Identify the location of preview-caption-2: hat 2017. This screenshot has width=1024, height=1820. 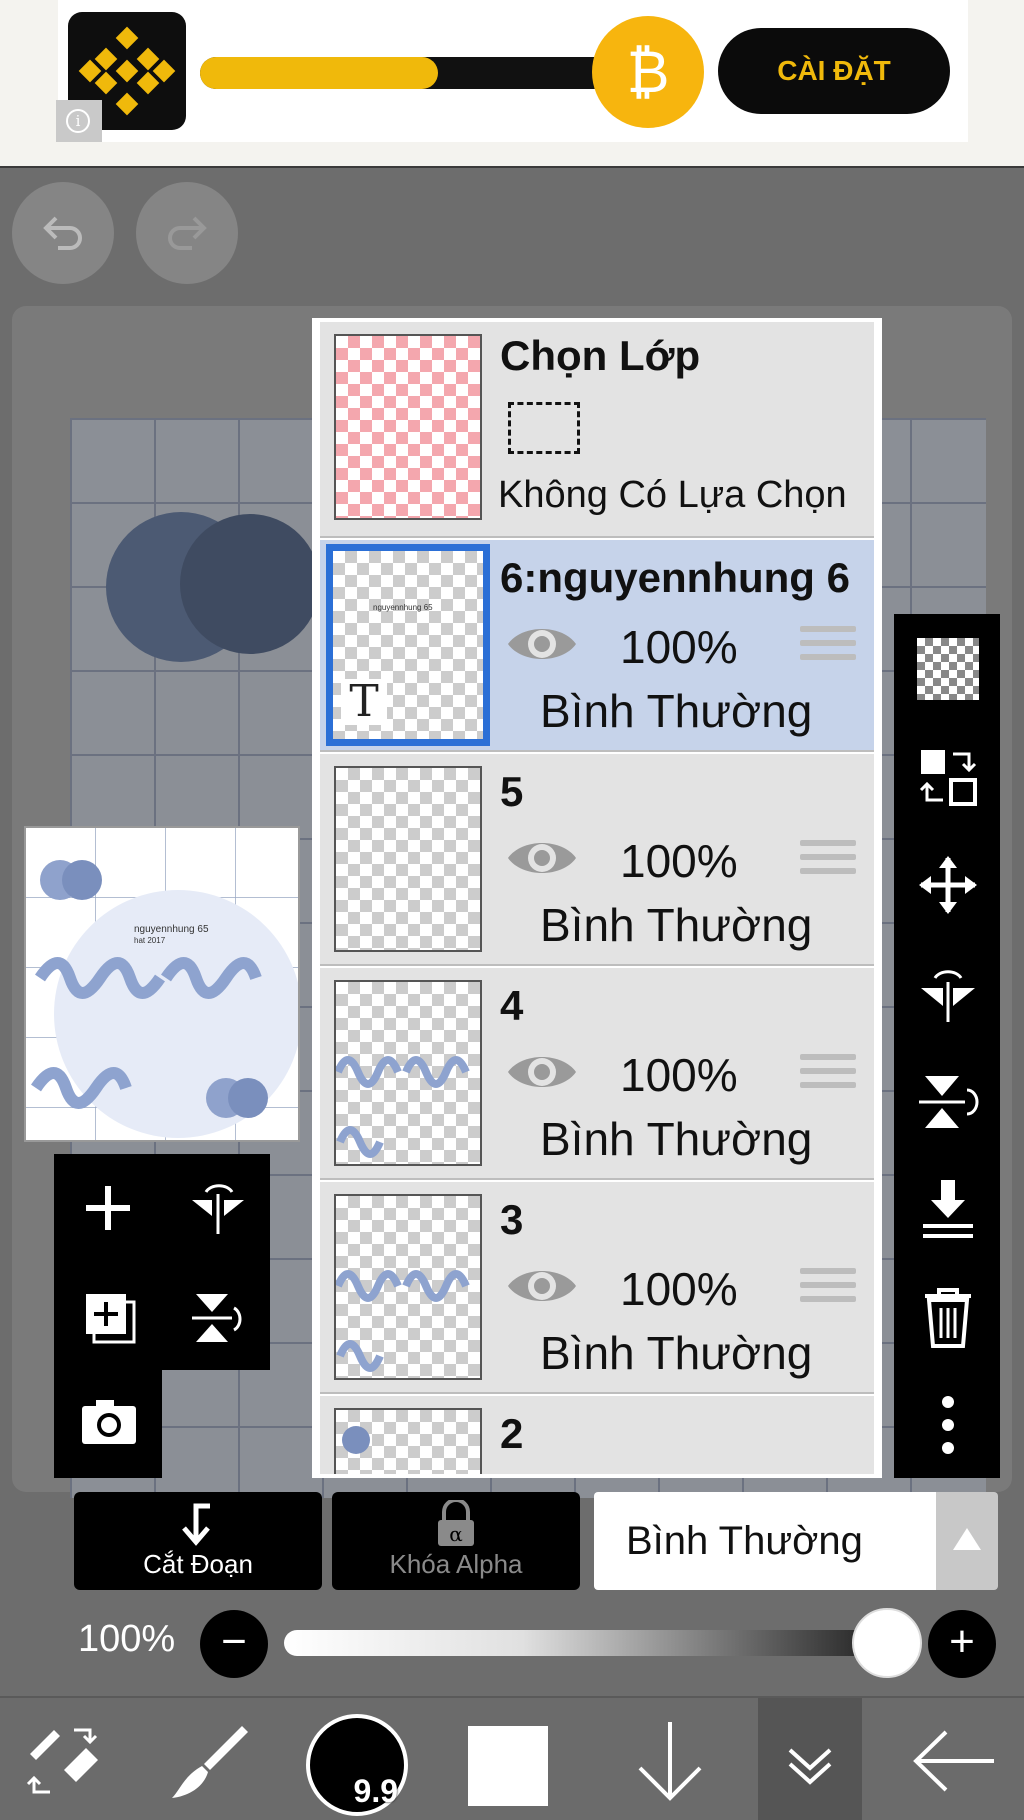
(150, 940).